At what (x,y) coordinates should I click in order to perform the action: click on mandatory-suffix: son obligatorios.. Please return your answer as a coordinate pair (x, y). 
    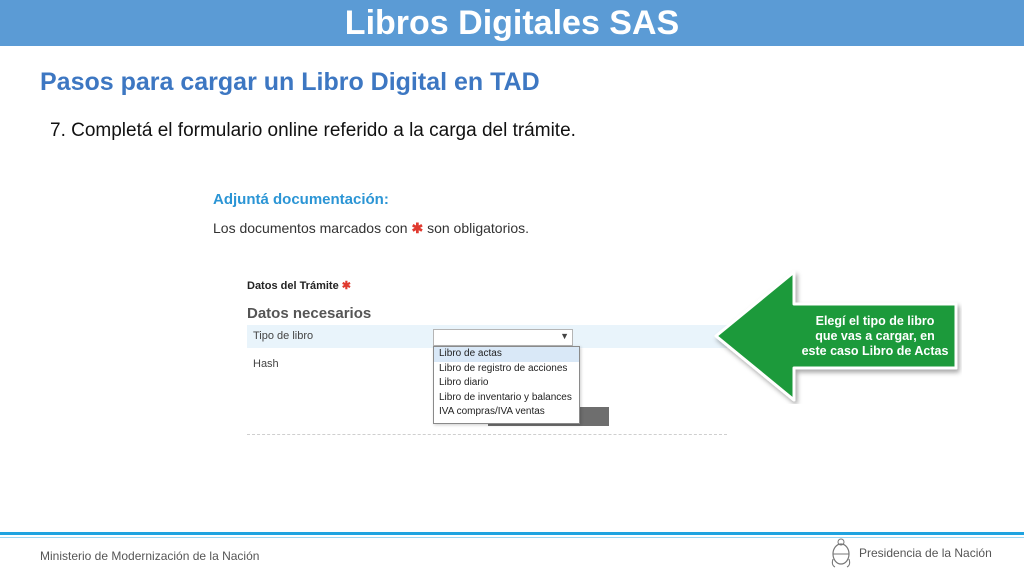
    Looking at the image, I should click on (478, 228).